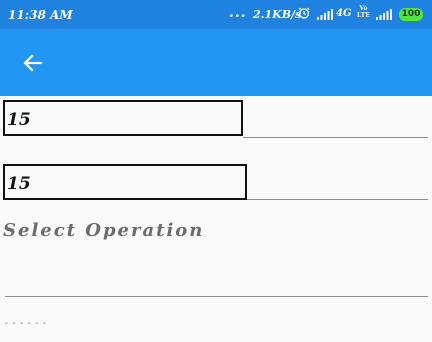 The height and width of the screenshot is (342, 432). I want to click on number2-underline, so click(337, 199).